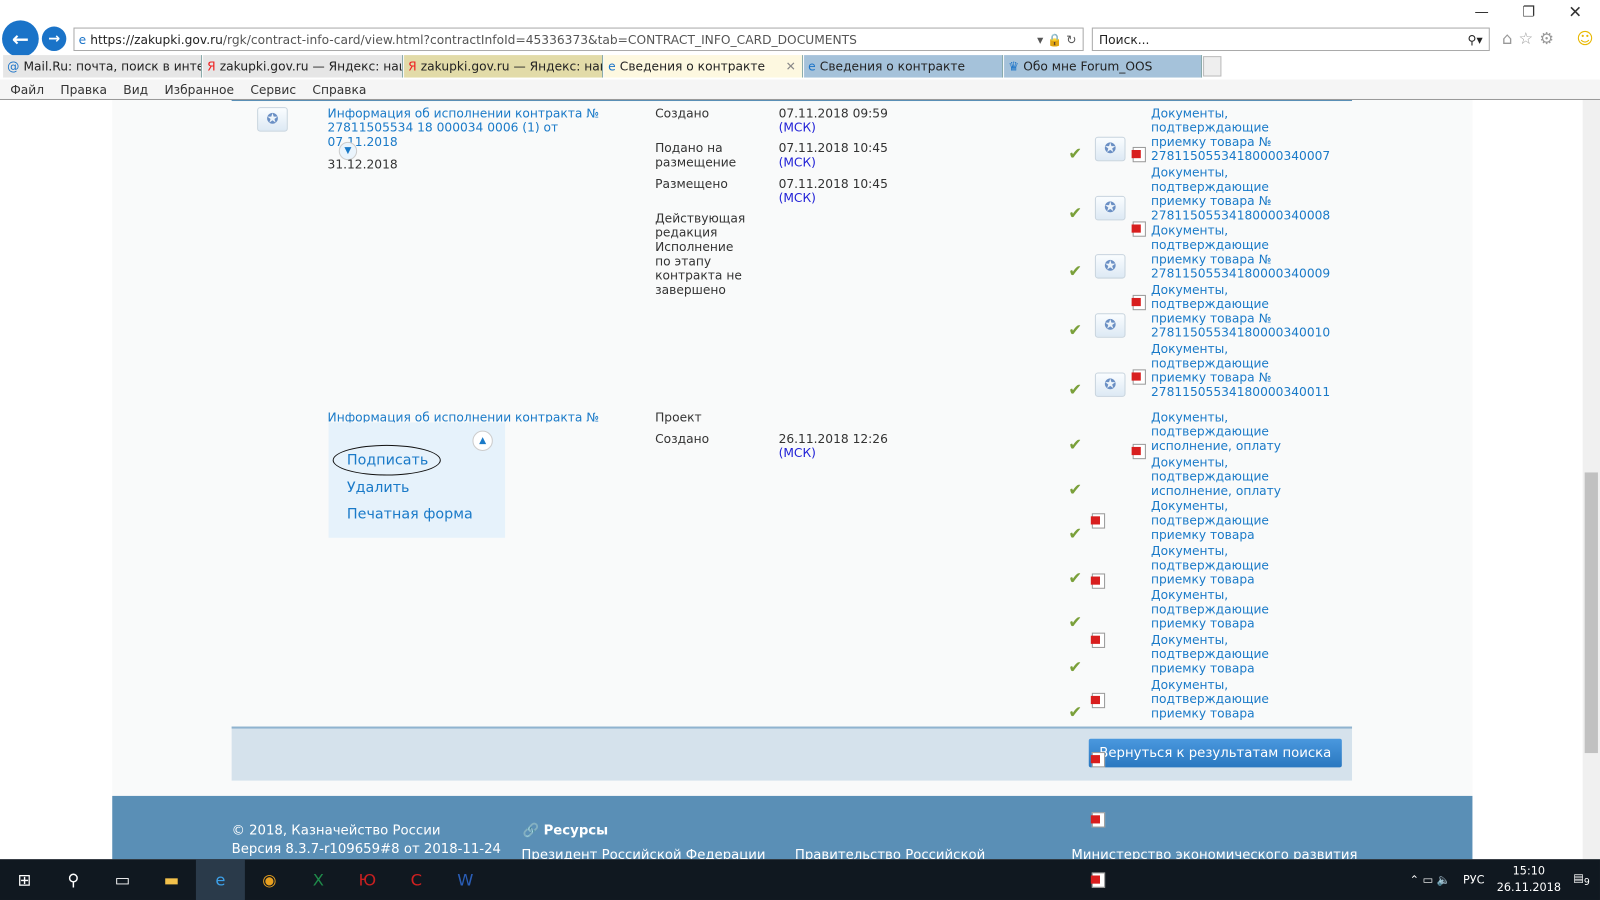 The width and height of the screenshot is (1600, 900). I want to click on tray-icons: ⌃ ▭ 🔈, so click(1430, 879).